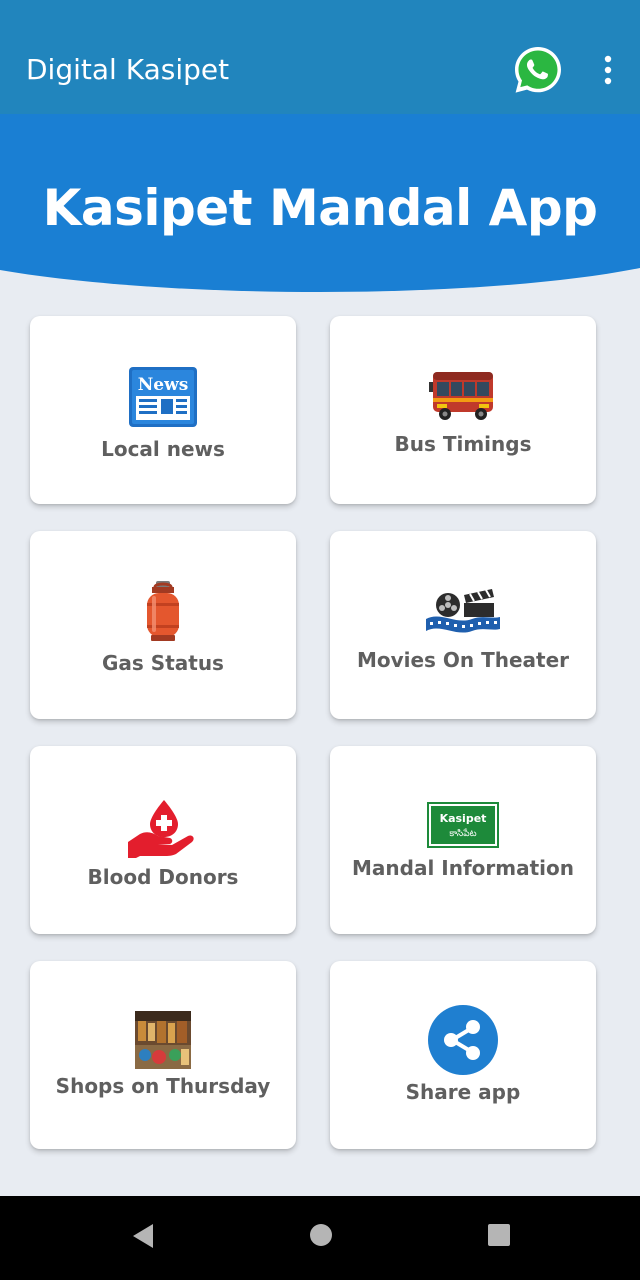  Describe the element at coordinates (463, 611) in the screenshot. I see `film-reel-icon` at that location.